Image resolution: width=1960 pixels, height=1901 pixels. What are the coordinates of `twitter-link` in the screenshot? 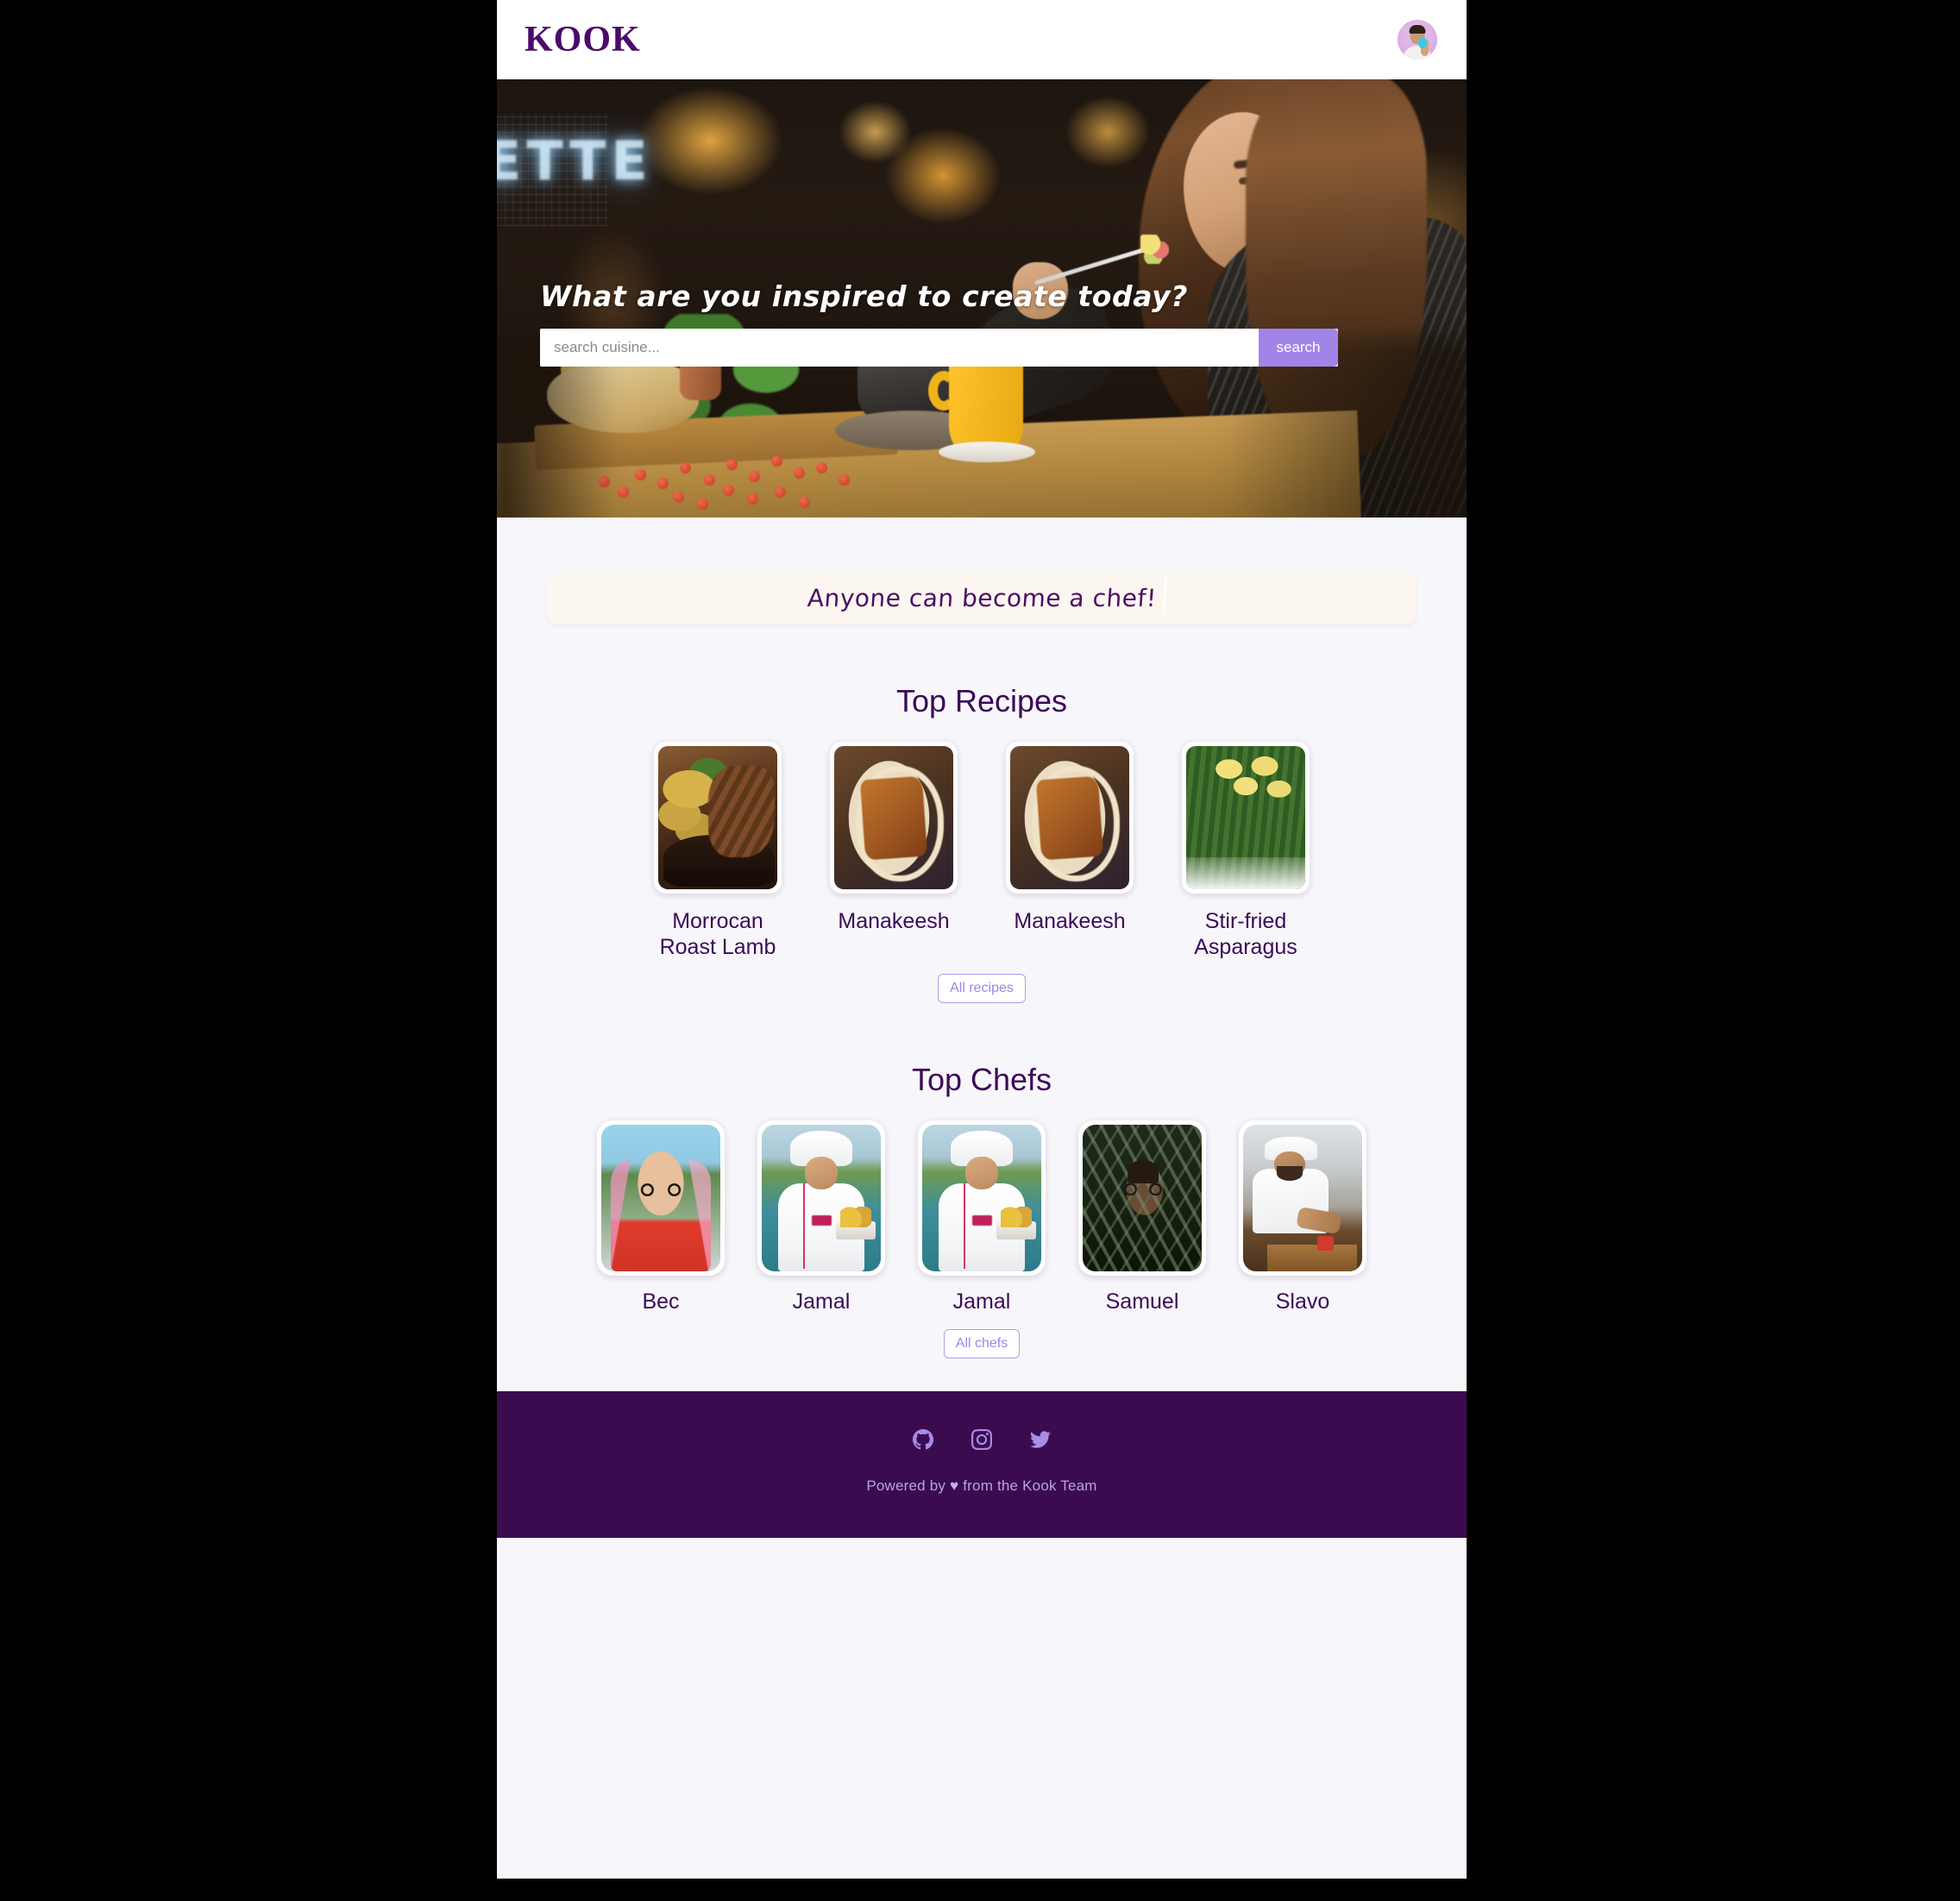 It's located at (1040, 1439).